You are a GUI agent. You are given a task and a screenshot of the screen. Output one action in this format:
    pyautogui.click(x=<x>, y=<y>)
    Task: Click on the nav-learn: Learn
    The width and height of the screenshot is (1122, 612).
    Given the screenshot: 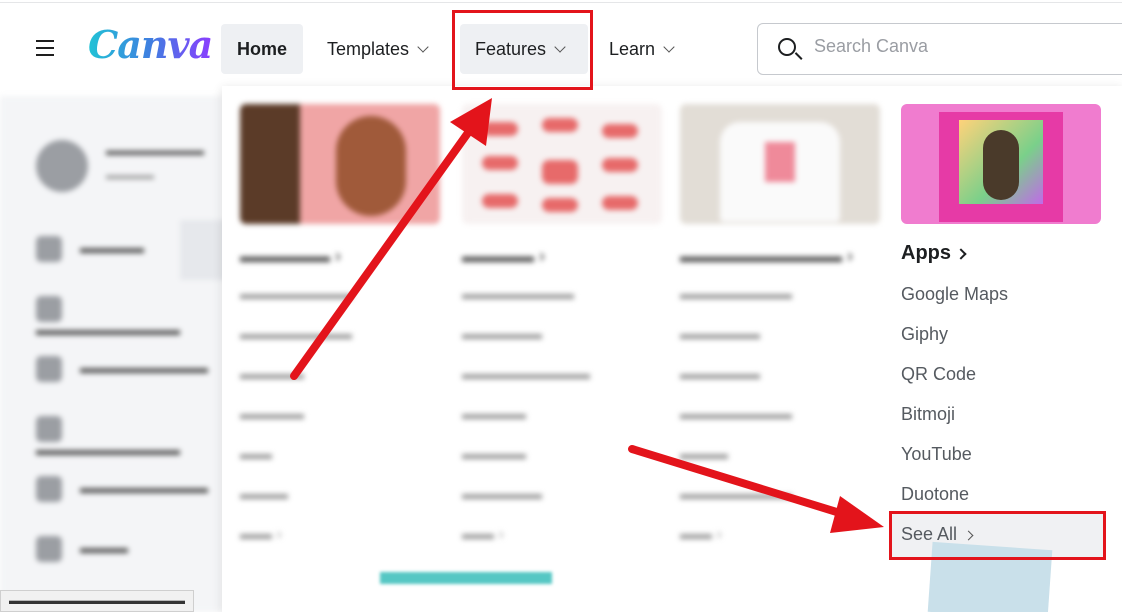 What is the action you would take?
    pyautogui.click(x=641, y=49)
    